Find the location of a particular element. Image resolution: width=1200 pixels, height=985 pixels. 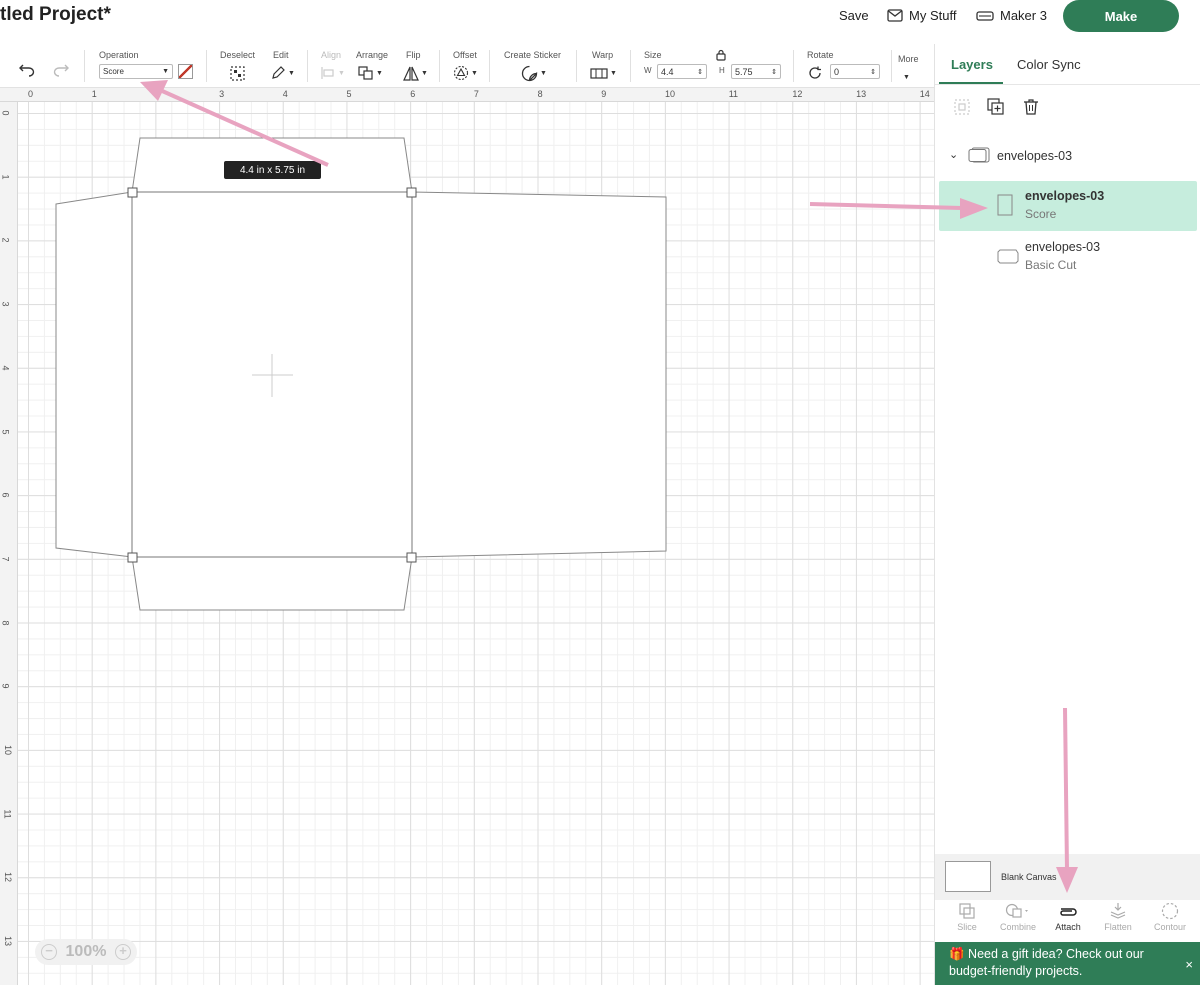

align-button: ▼ is located at coordinates (332, 73).